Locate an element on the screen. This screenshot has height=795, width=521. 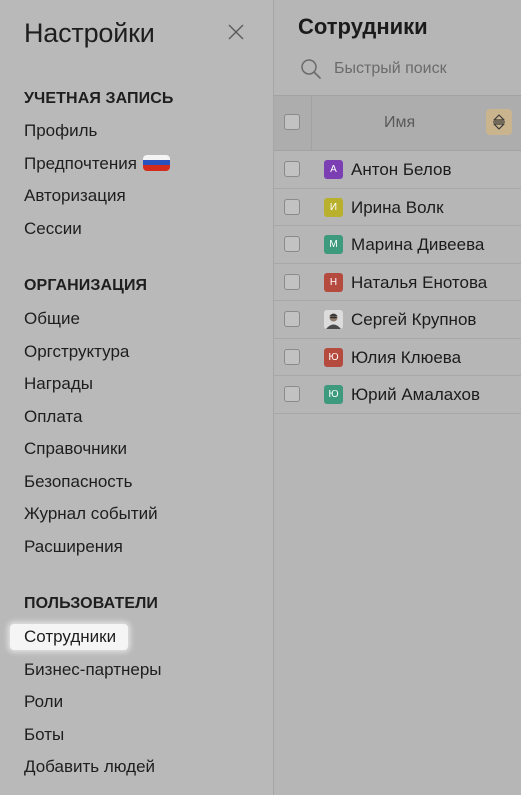
sidebar-item-employees: Сотрудники is located at coordinates (69, 637).